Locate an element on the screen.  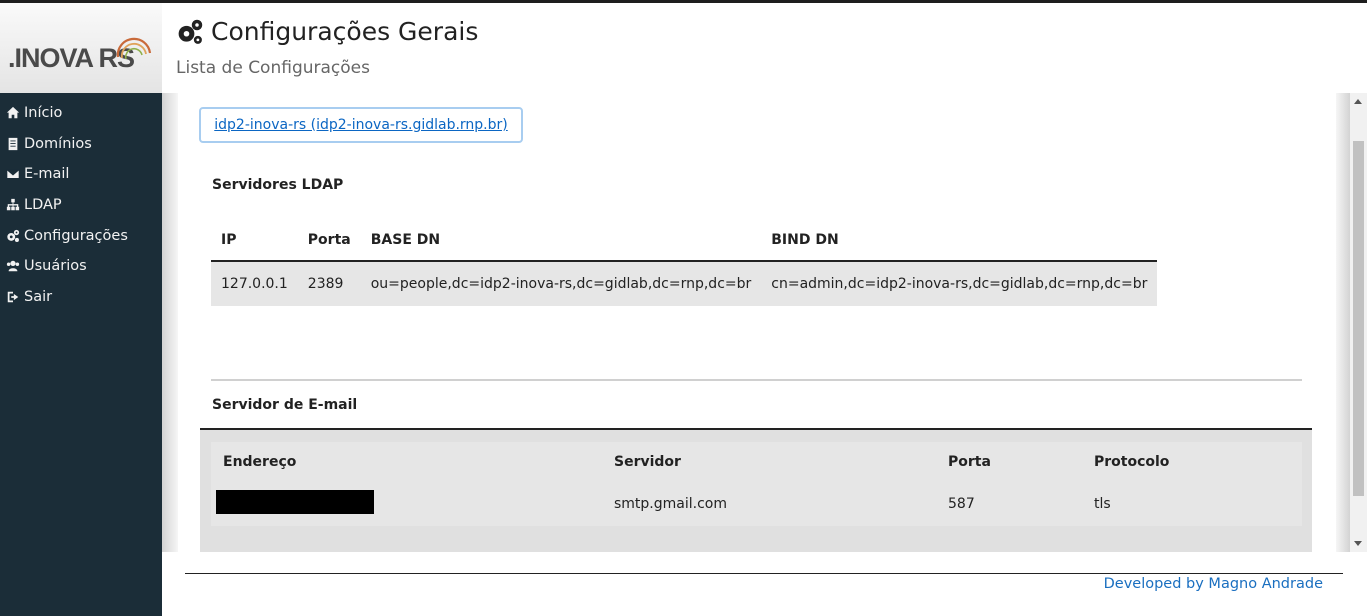
email-protocol-cell: tls is located at coordinates (1192, 504).